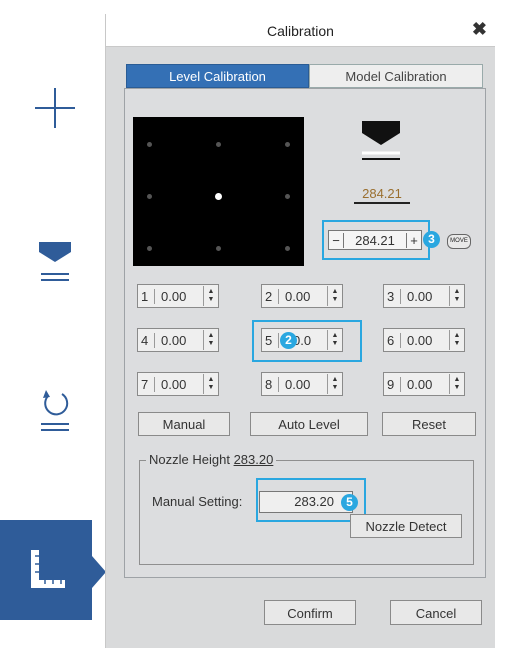 The image size is (509, 648). What do you see at coordinates (146, 384) in the screenshot?
I see `point-number: 7` at bounding box center [146, 384].